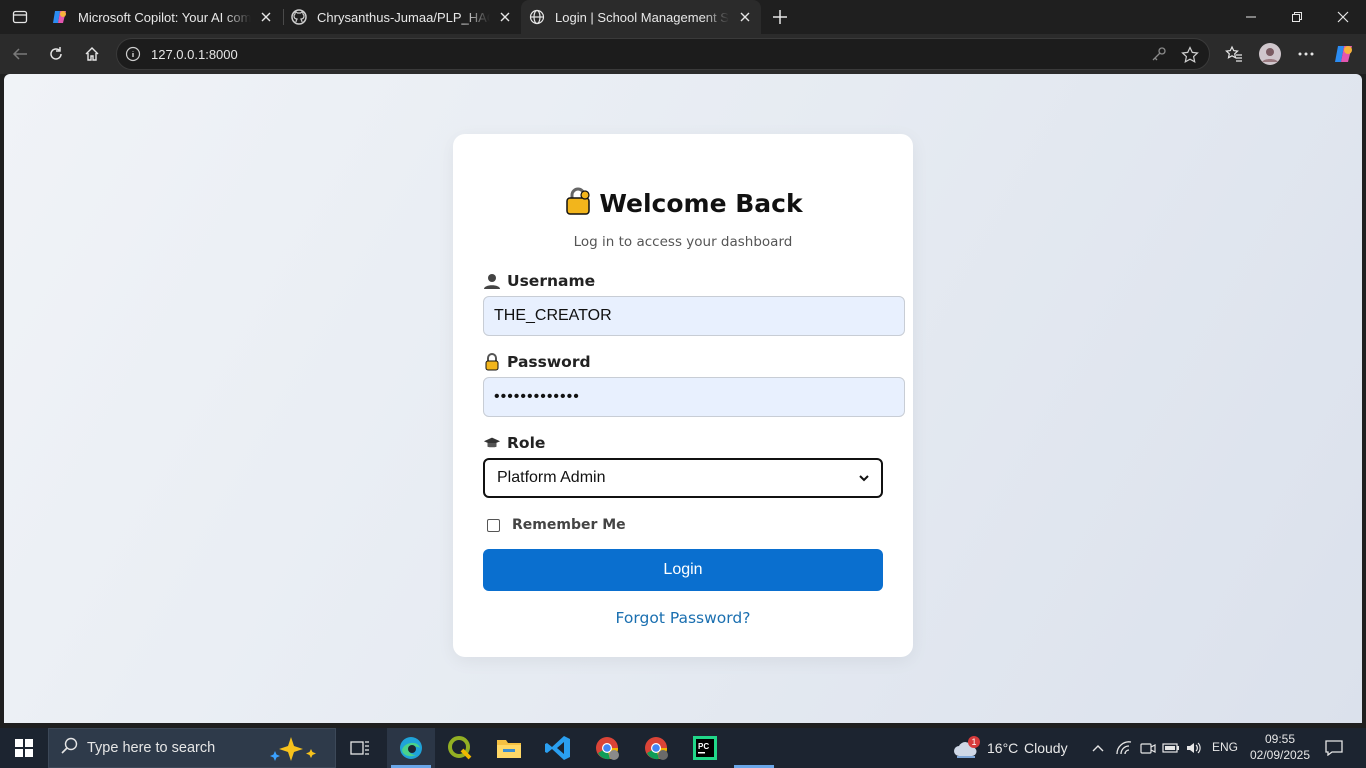 This screenshot has width=1366, height=768. I want to click on clock-date: 02/09/2025, so click(1280, 755).